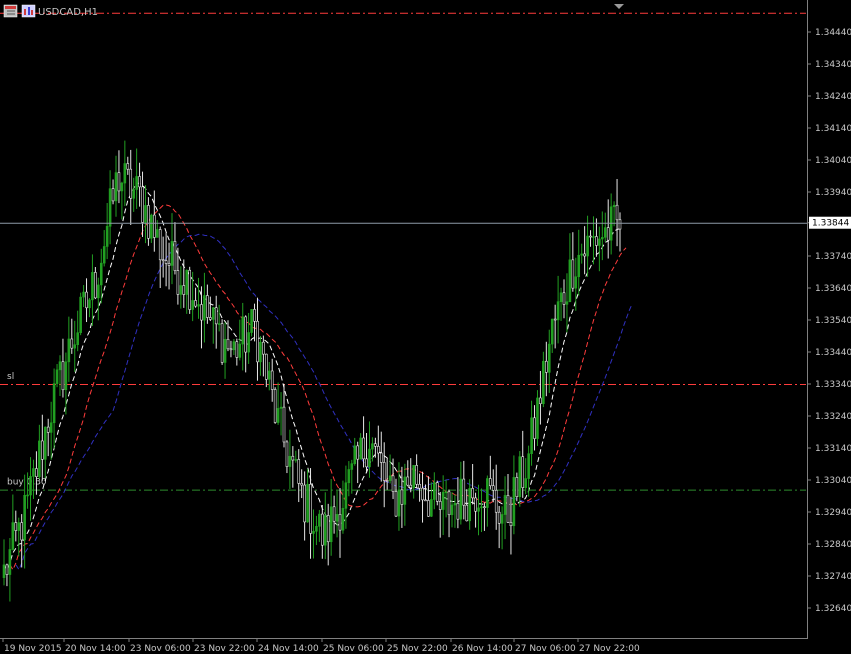  I want to click on time-tick-label: 19 Nov 2015, so click(33, 649).